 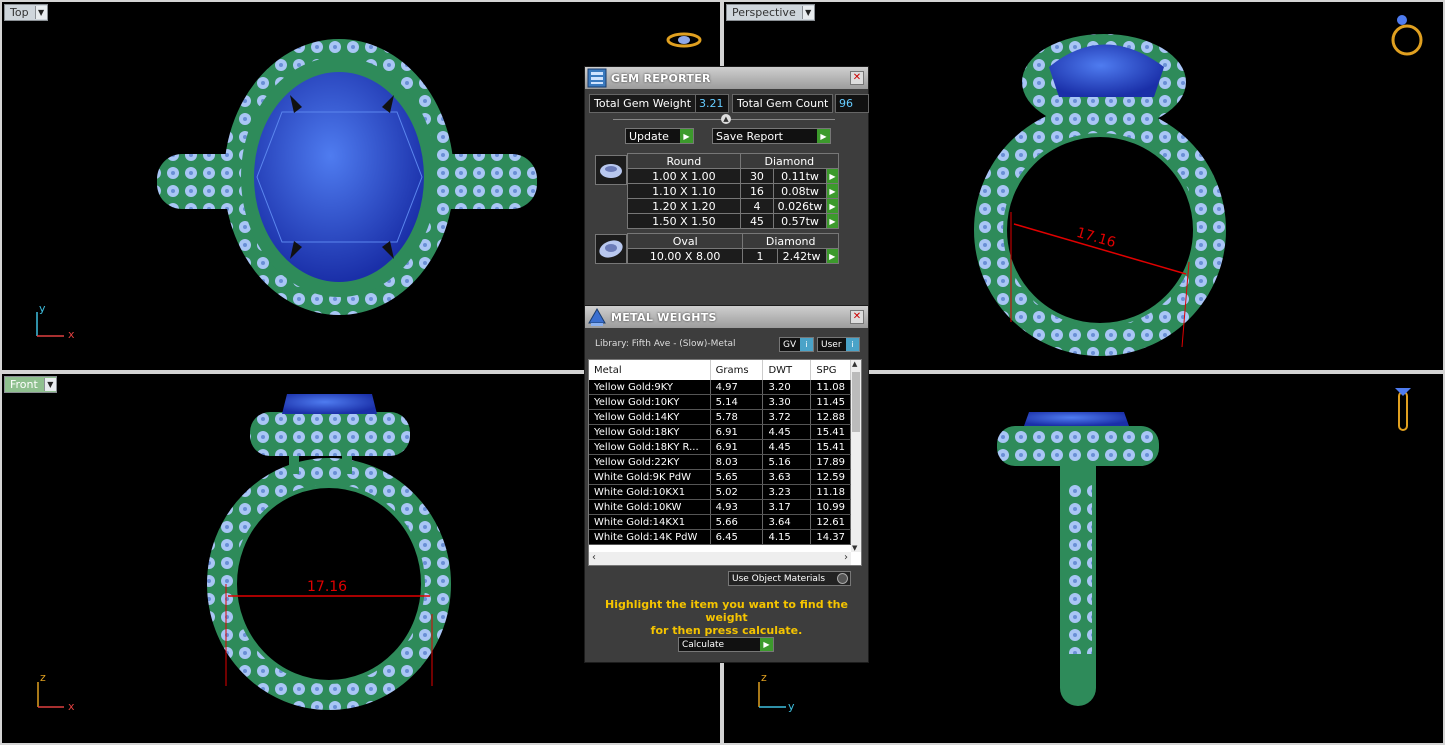 What do you see at coordinates (720, 558) in the screenshot?
I see `horizontal-scrollbar: ‹ ›` at bounding box center [720, 558].